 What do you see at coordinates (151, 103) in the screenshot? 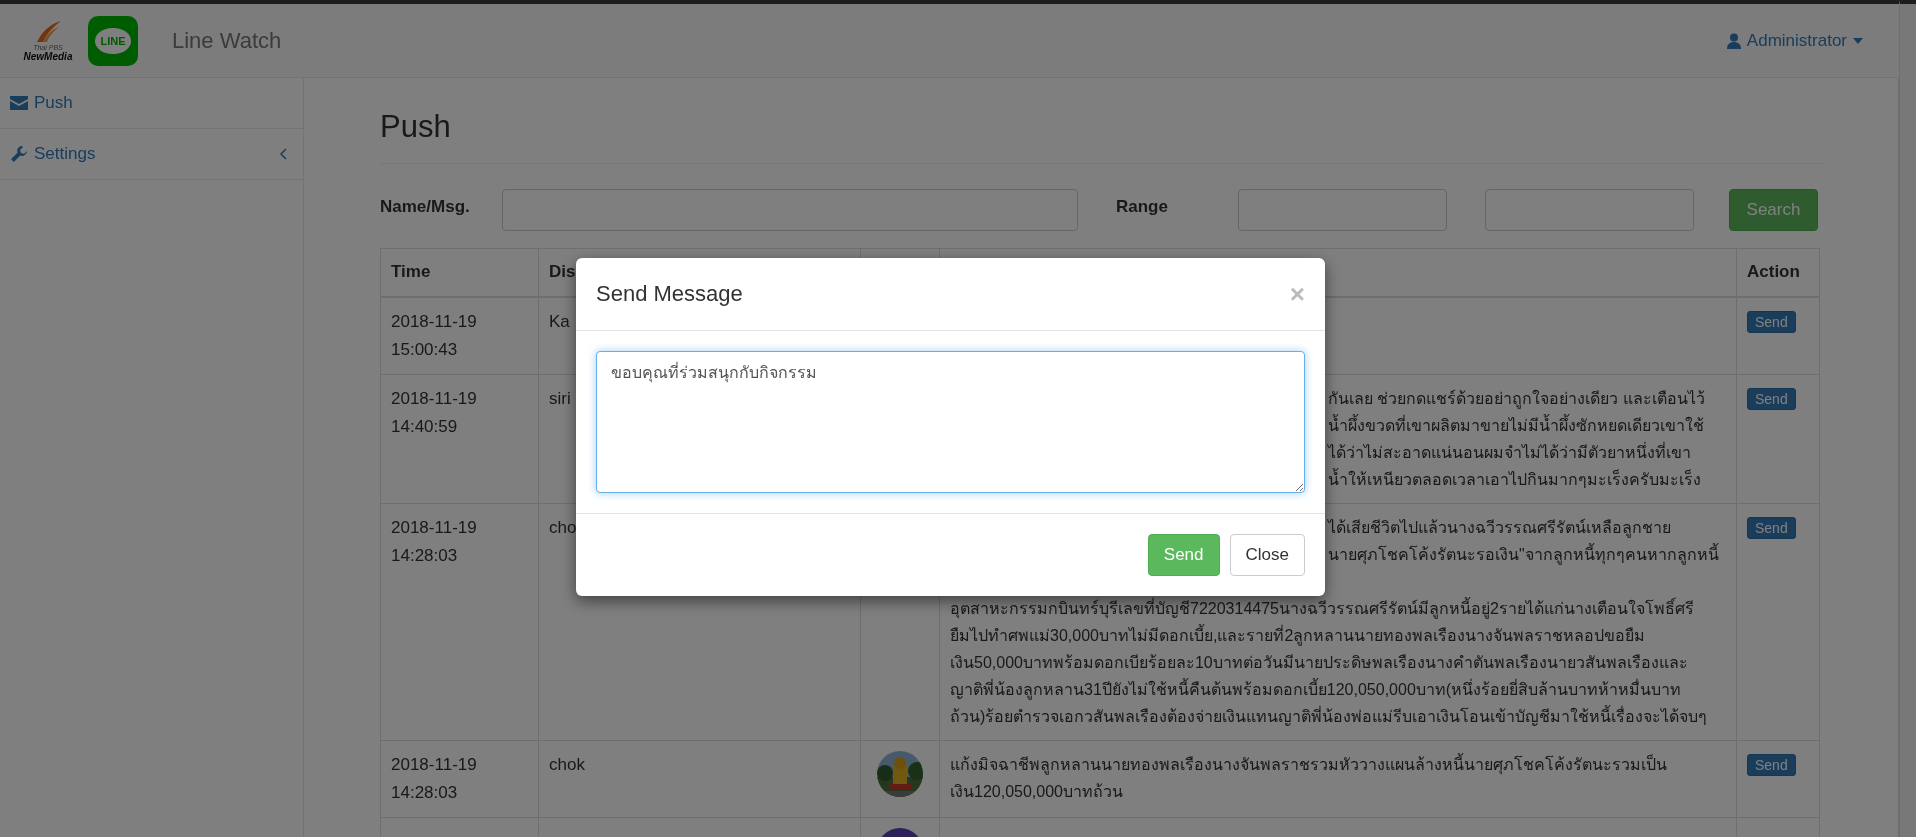
I see `sidebar-item: Push` at bounding box center [151, 103].